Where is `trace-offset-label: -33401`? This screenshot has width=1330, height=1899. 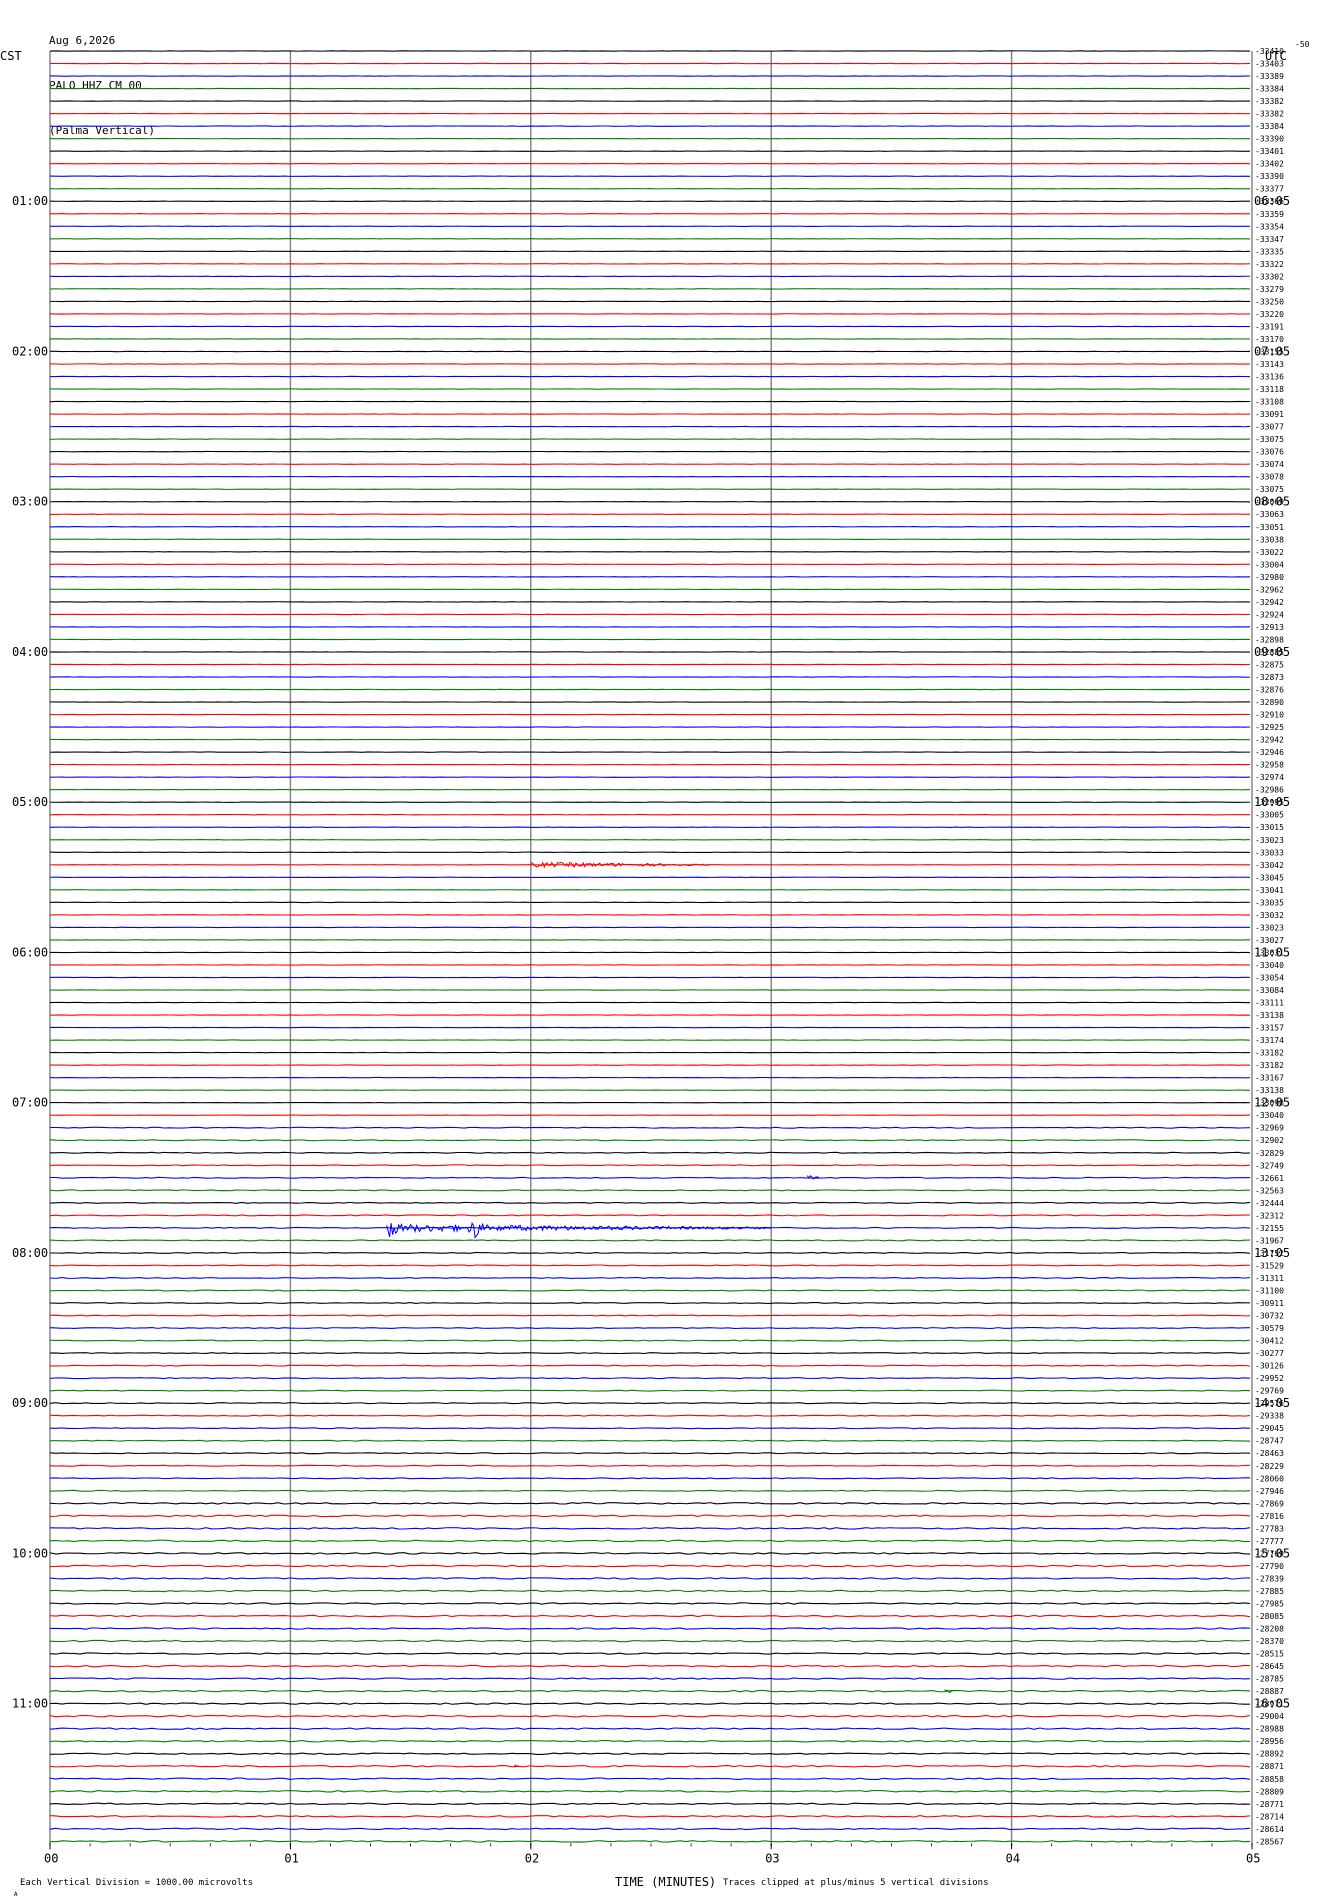
trace-offset-label: -33401 is located at coordinates (1269, 151).